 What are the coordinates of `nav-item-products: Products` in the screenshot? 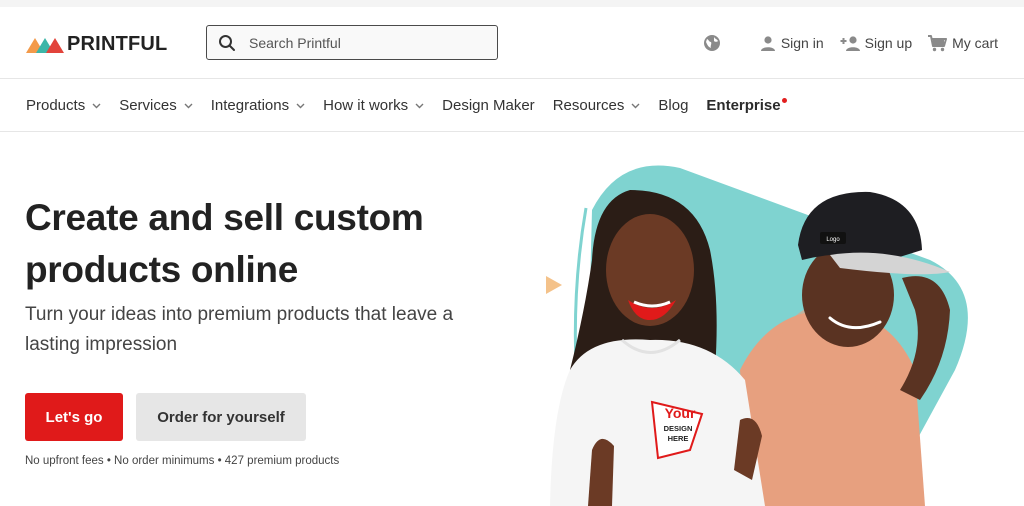 It's located at (63, 105).